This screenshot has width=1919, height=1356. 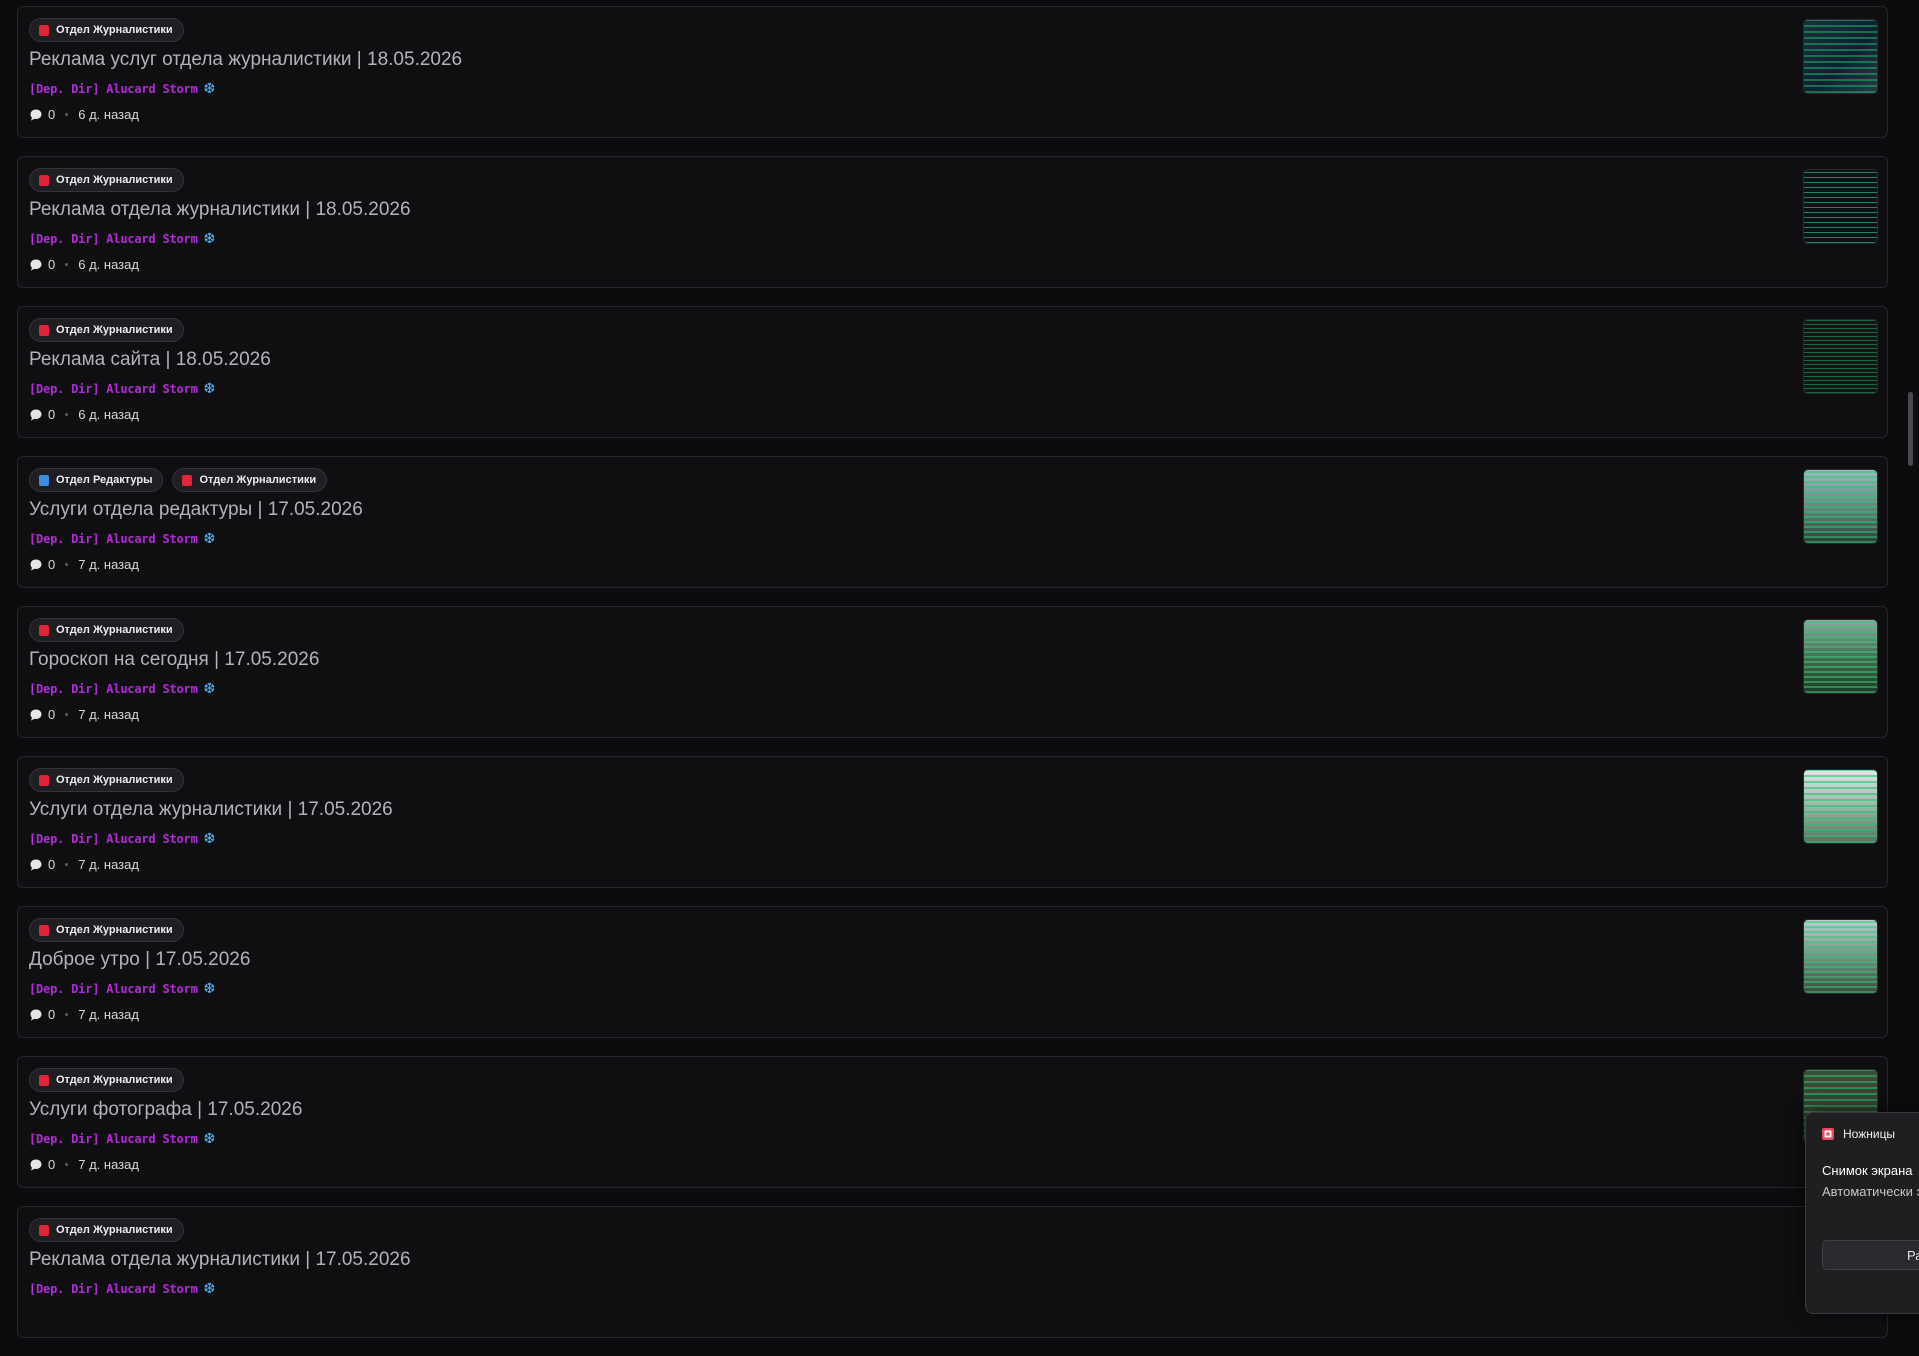 I want to click on post-title: Реклама сайта | 18.05.2026, so click(x=150, y=360).